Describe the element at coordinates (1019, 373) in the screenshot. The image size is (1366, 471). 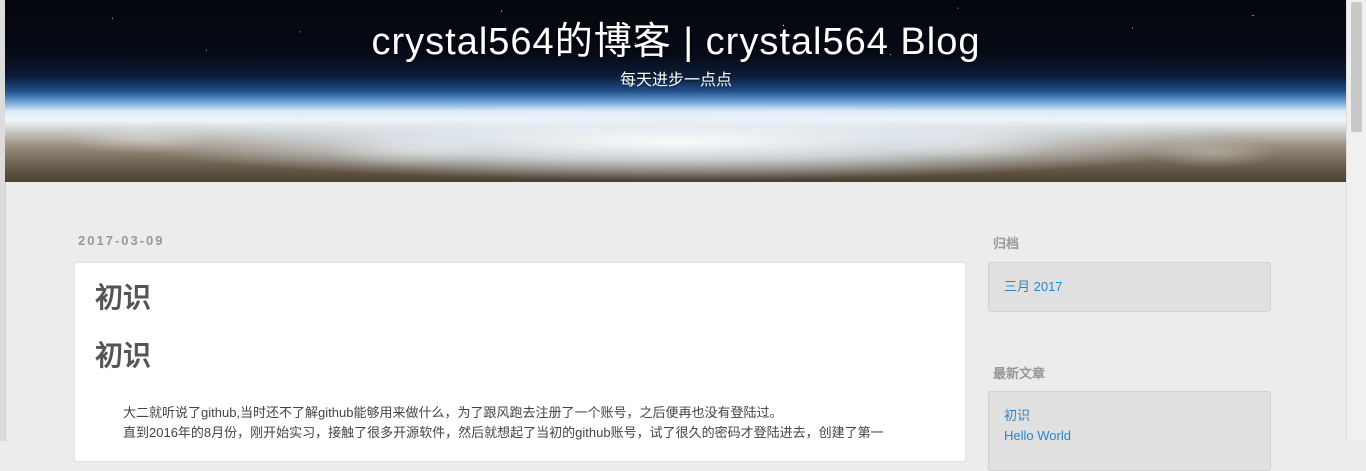
I see `recent-posts-widget-title: 最新文章` at that location.